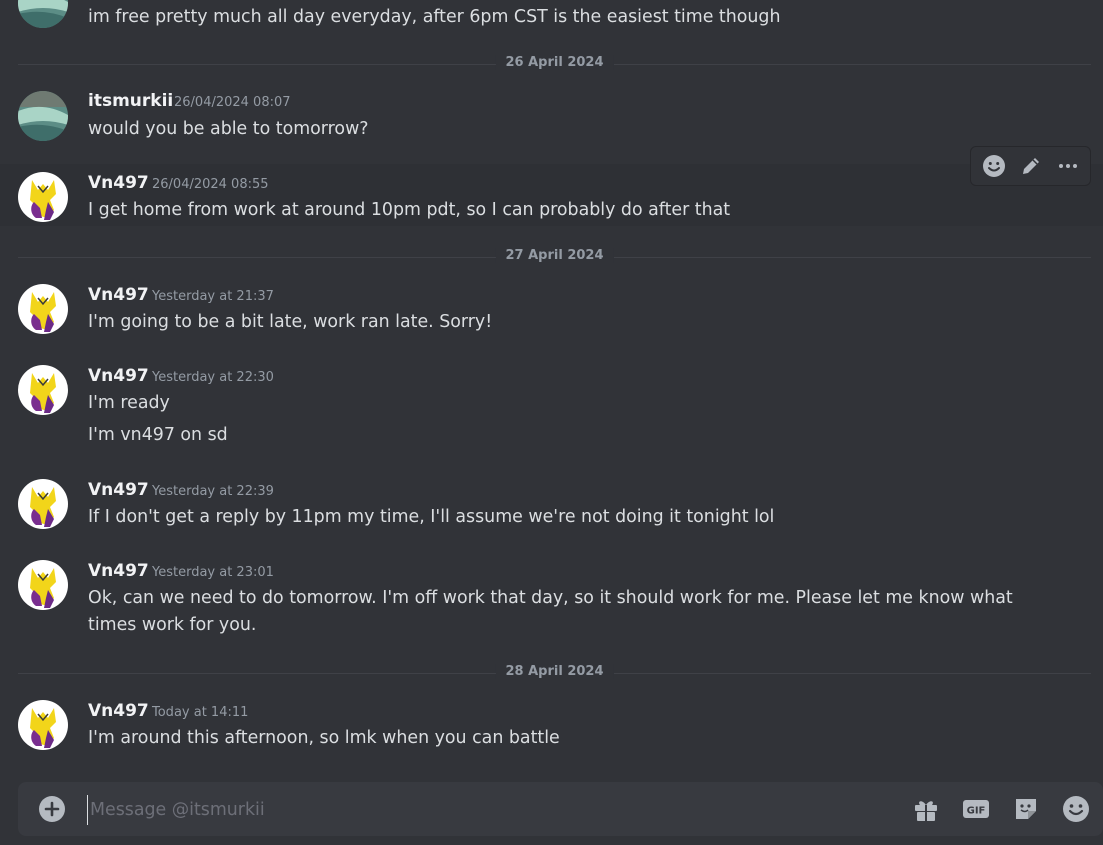 Image resolution: width=1103 pixels, height=845 pixels. What do you see at coordinates (213, 491) in the screenshot?
I see `timestamp: Yesterday at 22:39` at bounding box center [213, 491].